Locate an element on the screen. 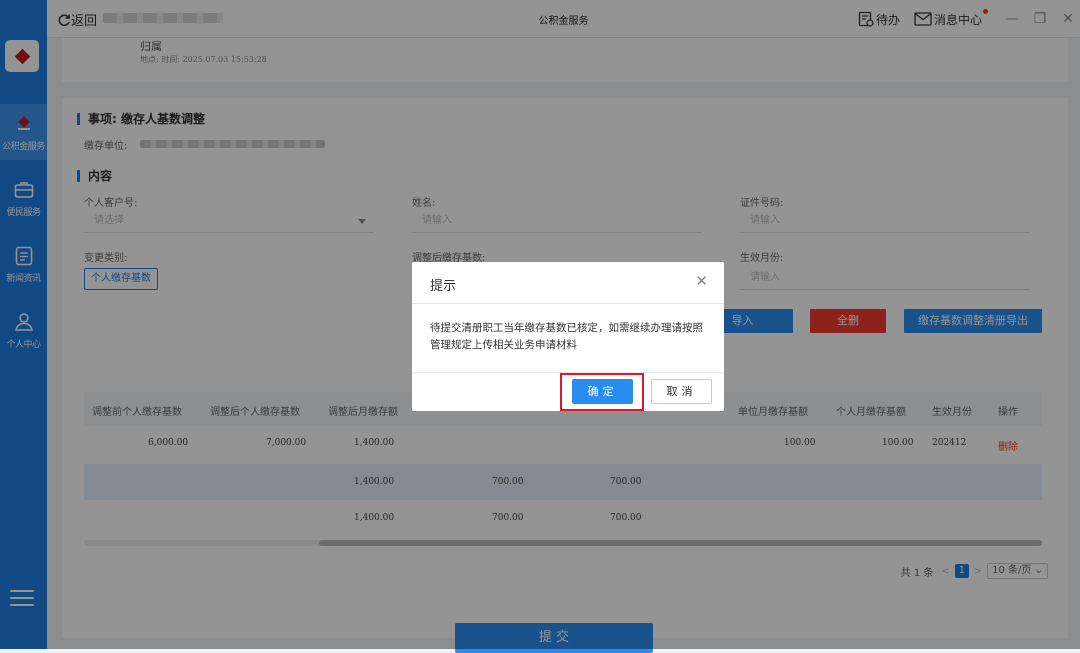  cancel-button: 取消 is located at coordinates (681, 391).